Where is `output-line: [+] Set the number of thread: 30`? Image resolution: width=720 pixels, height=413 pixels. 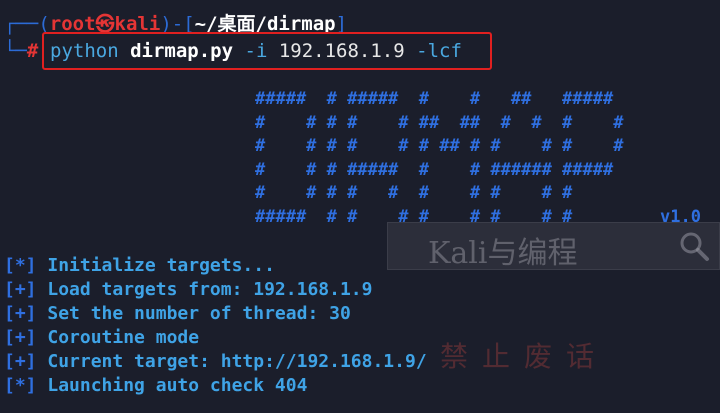
output-line: [+] Set the number of thread: 30 is located at coordinates (177, 314).